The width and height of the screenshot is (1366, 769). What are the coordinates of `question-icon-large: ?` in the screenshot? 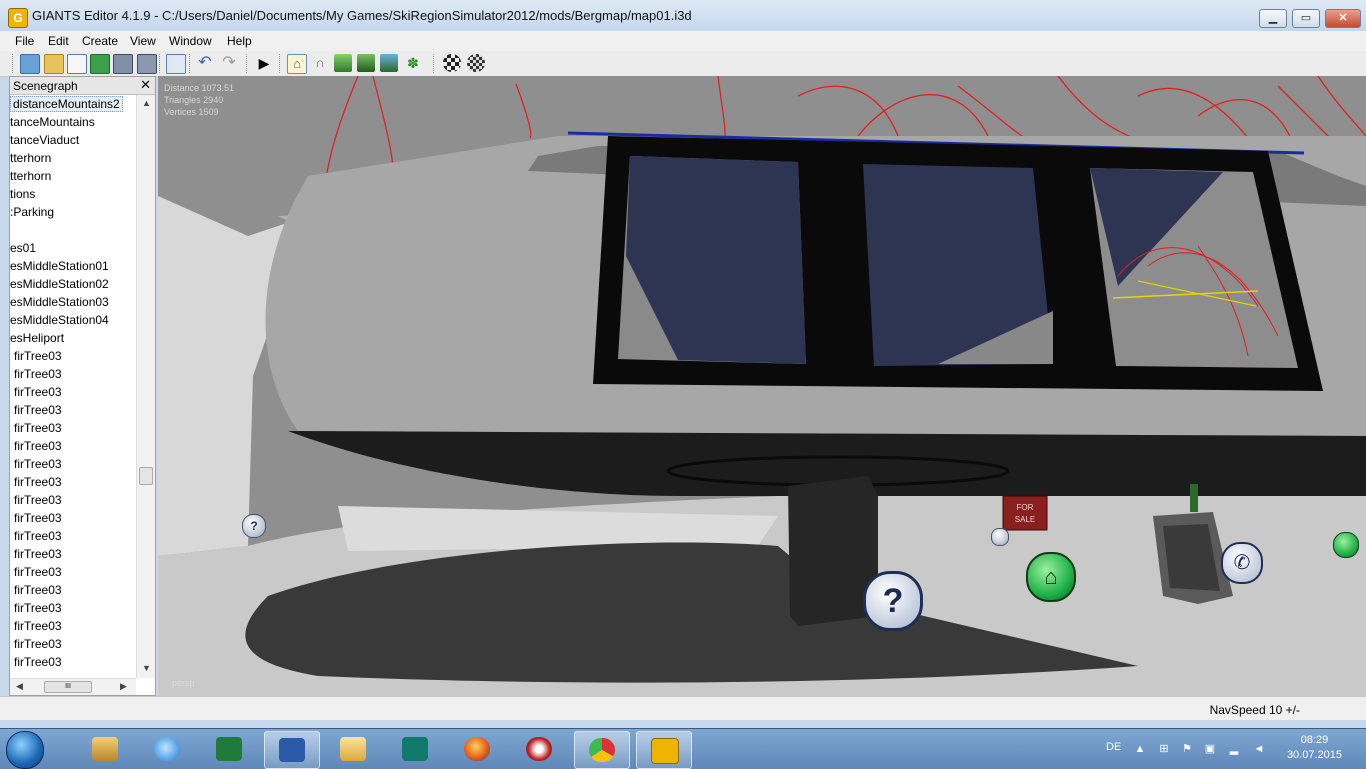 It's located at (893, 601).